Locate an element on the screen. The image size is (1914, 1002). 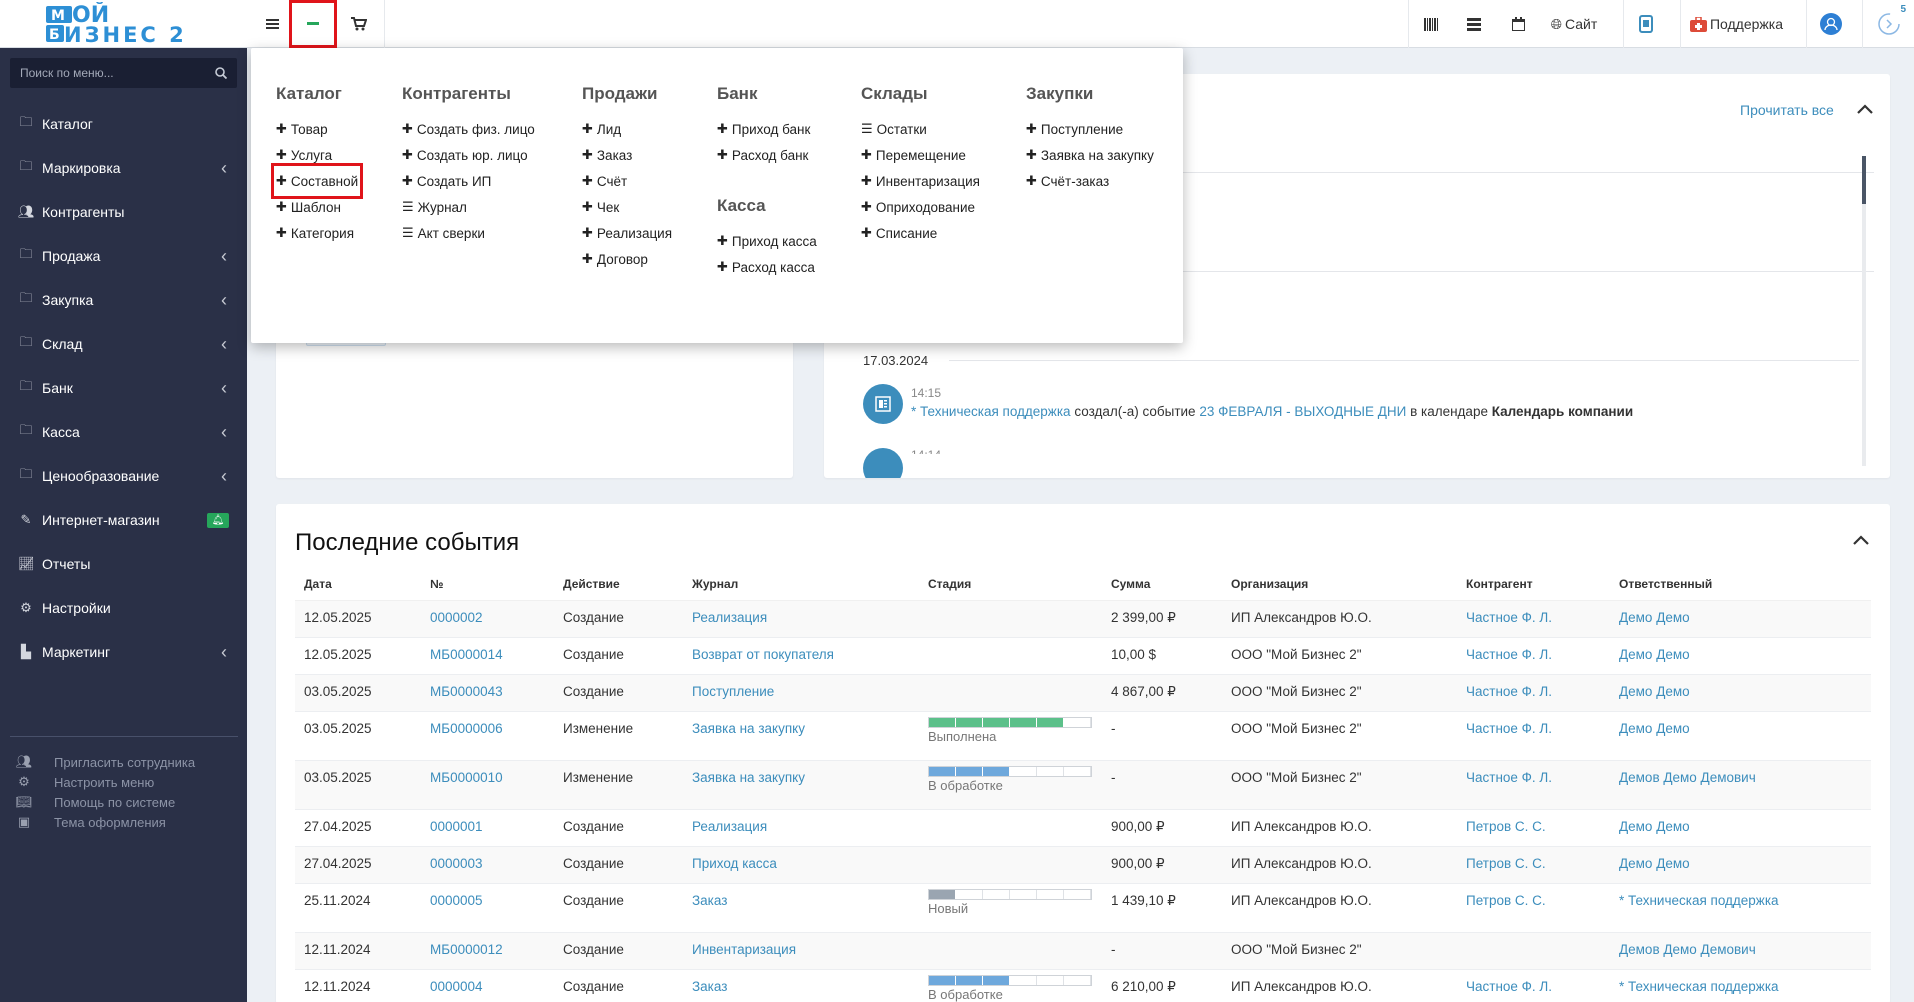
menu-item: ✚ Приход касса is located at coordinates (767, 241).